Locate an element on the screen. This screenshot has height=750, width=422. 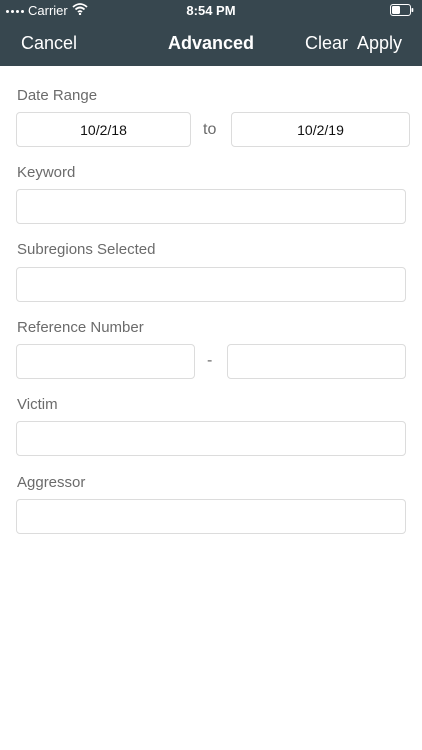
apply-button: Apply is located at coordinates (379, 43).